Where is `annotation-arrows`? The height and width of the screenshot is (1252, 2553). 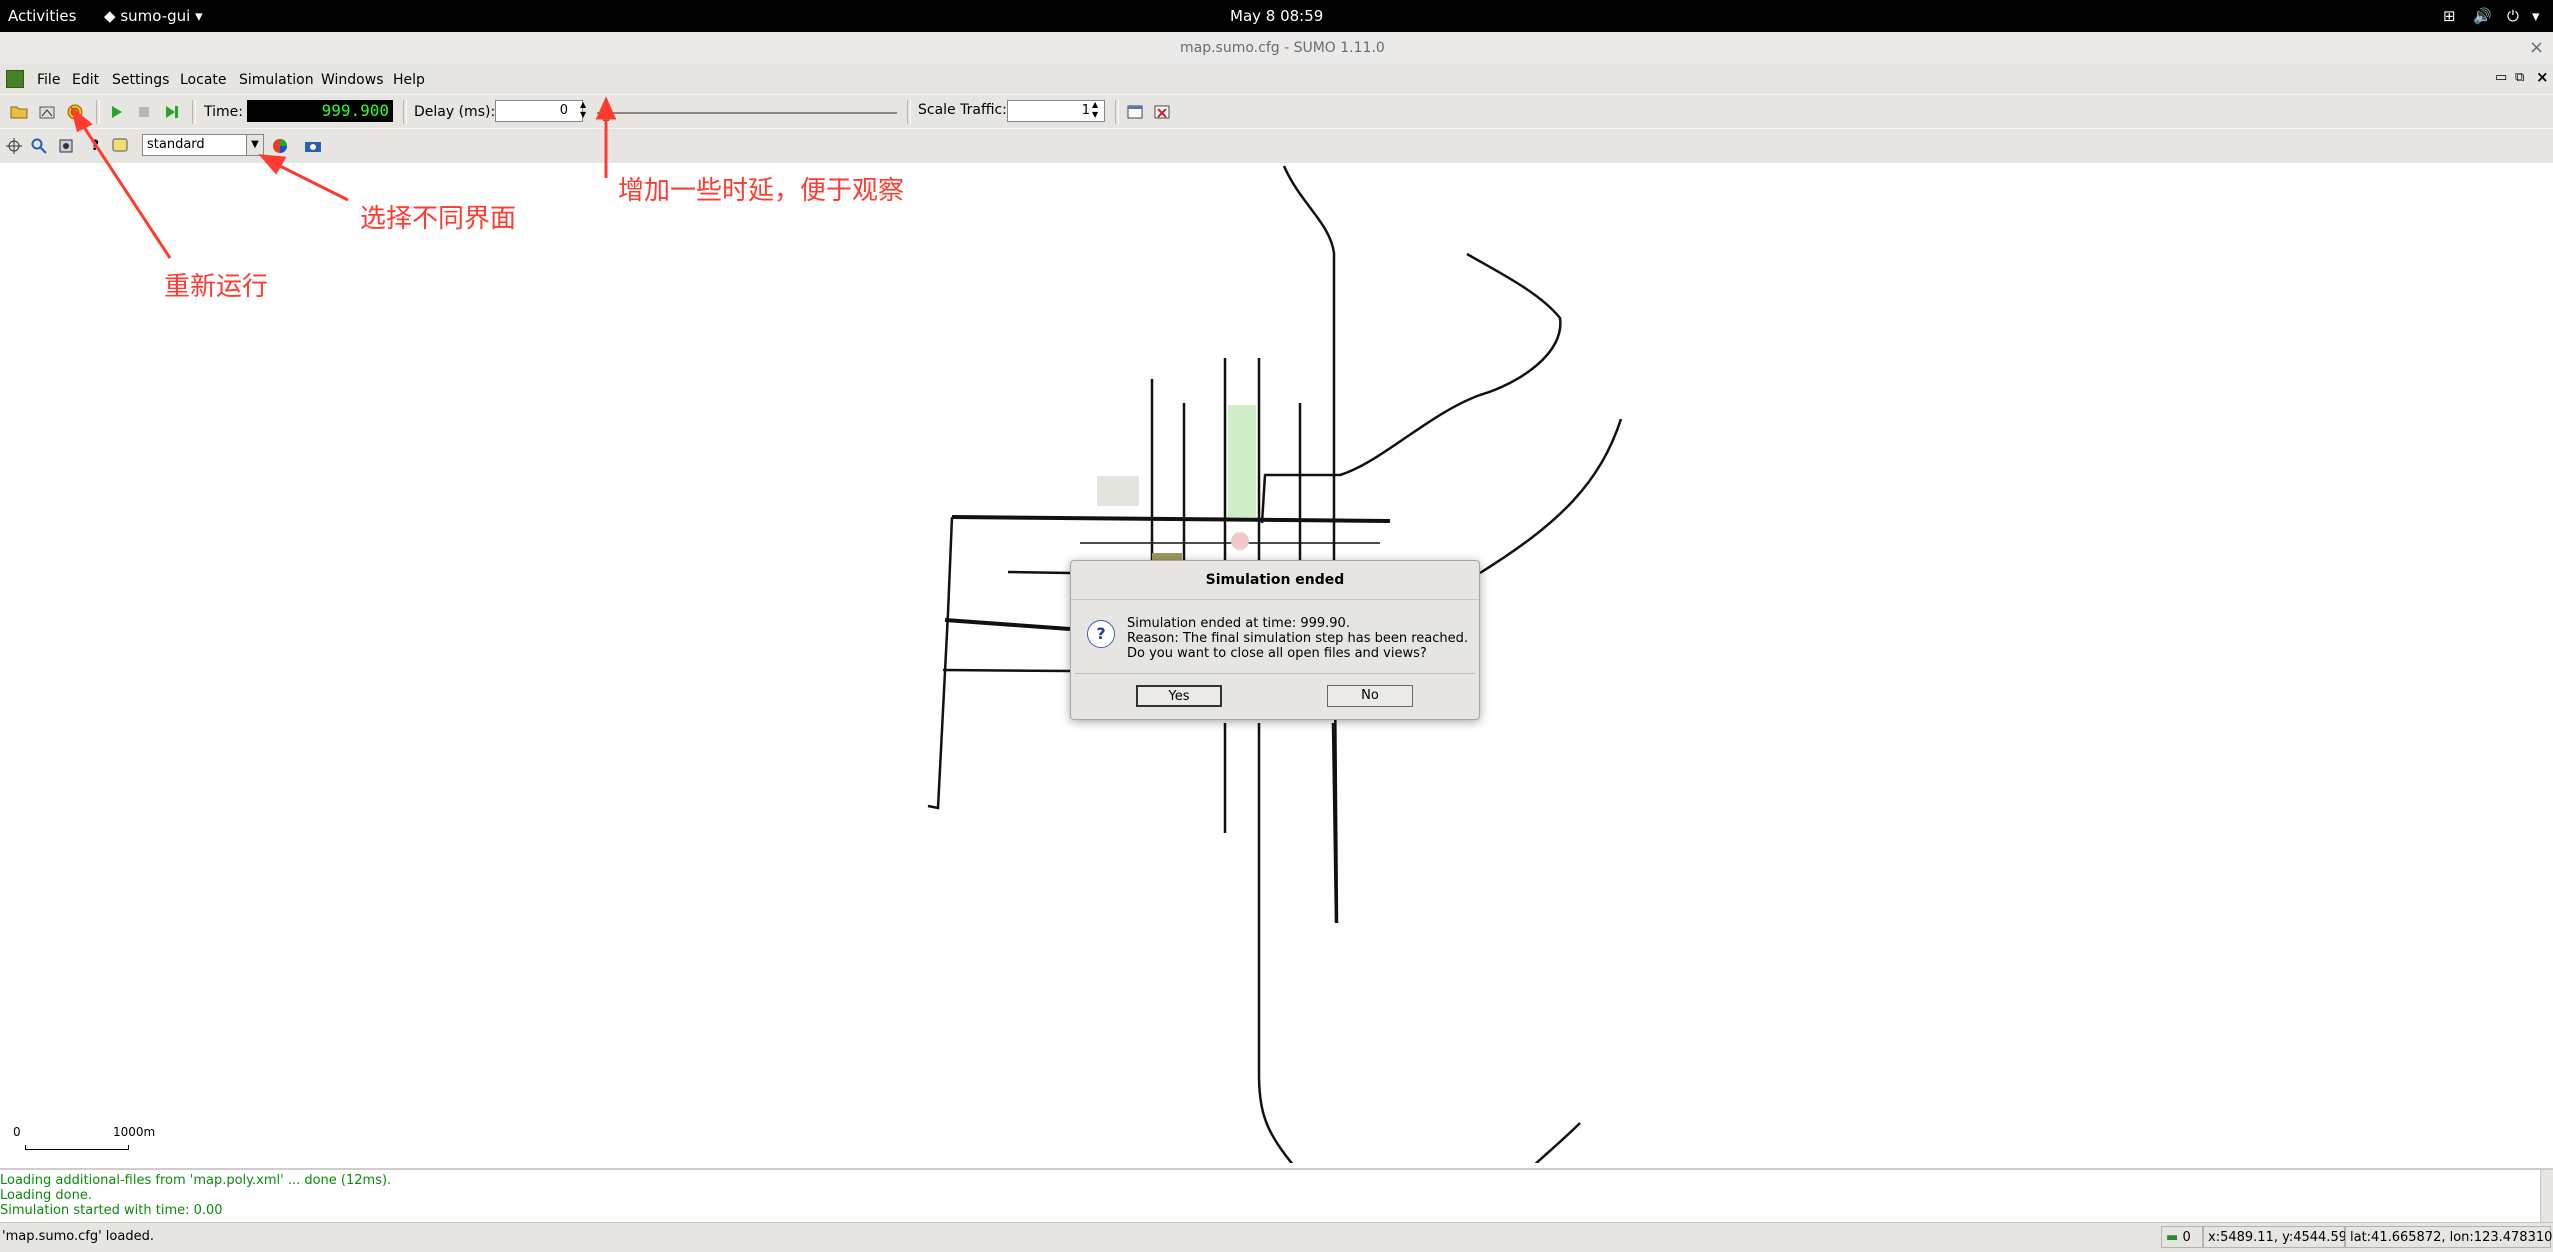
annotation-arrows is located at coordinates (343, 177).